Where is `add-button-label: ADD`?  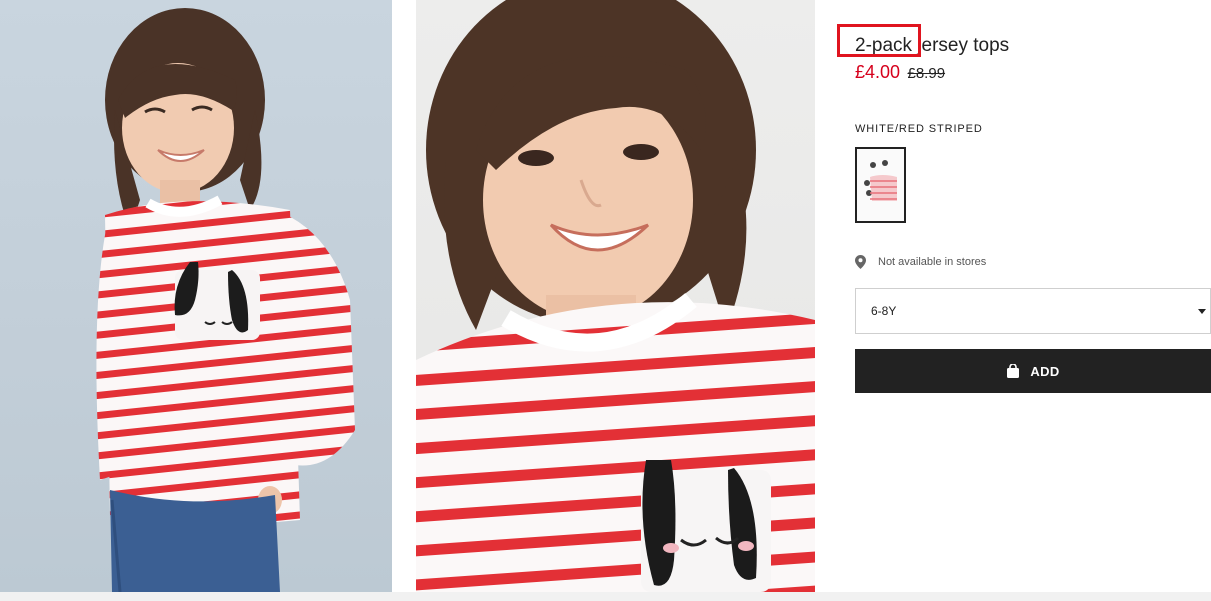 add-button-label: ADD is located at coordinates (1045, 371).